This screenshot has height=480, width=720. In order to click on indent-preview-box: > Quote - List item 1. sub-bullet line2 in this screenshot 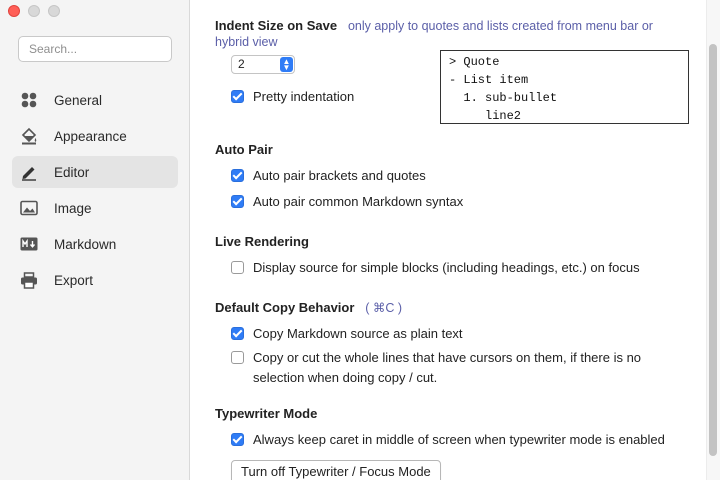, I will do `click(564, 87)`.